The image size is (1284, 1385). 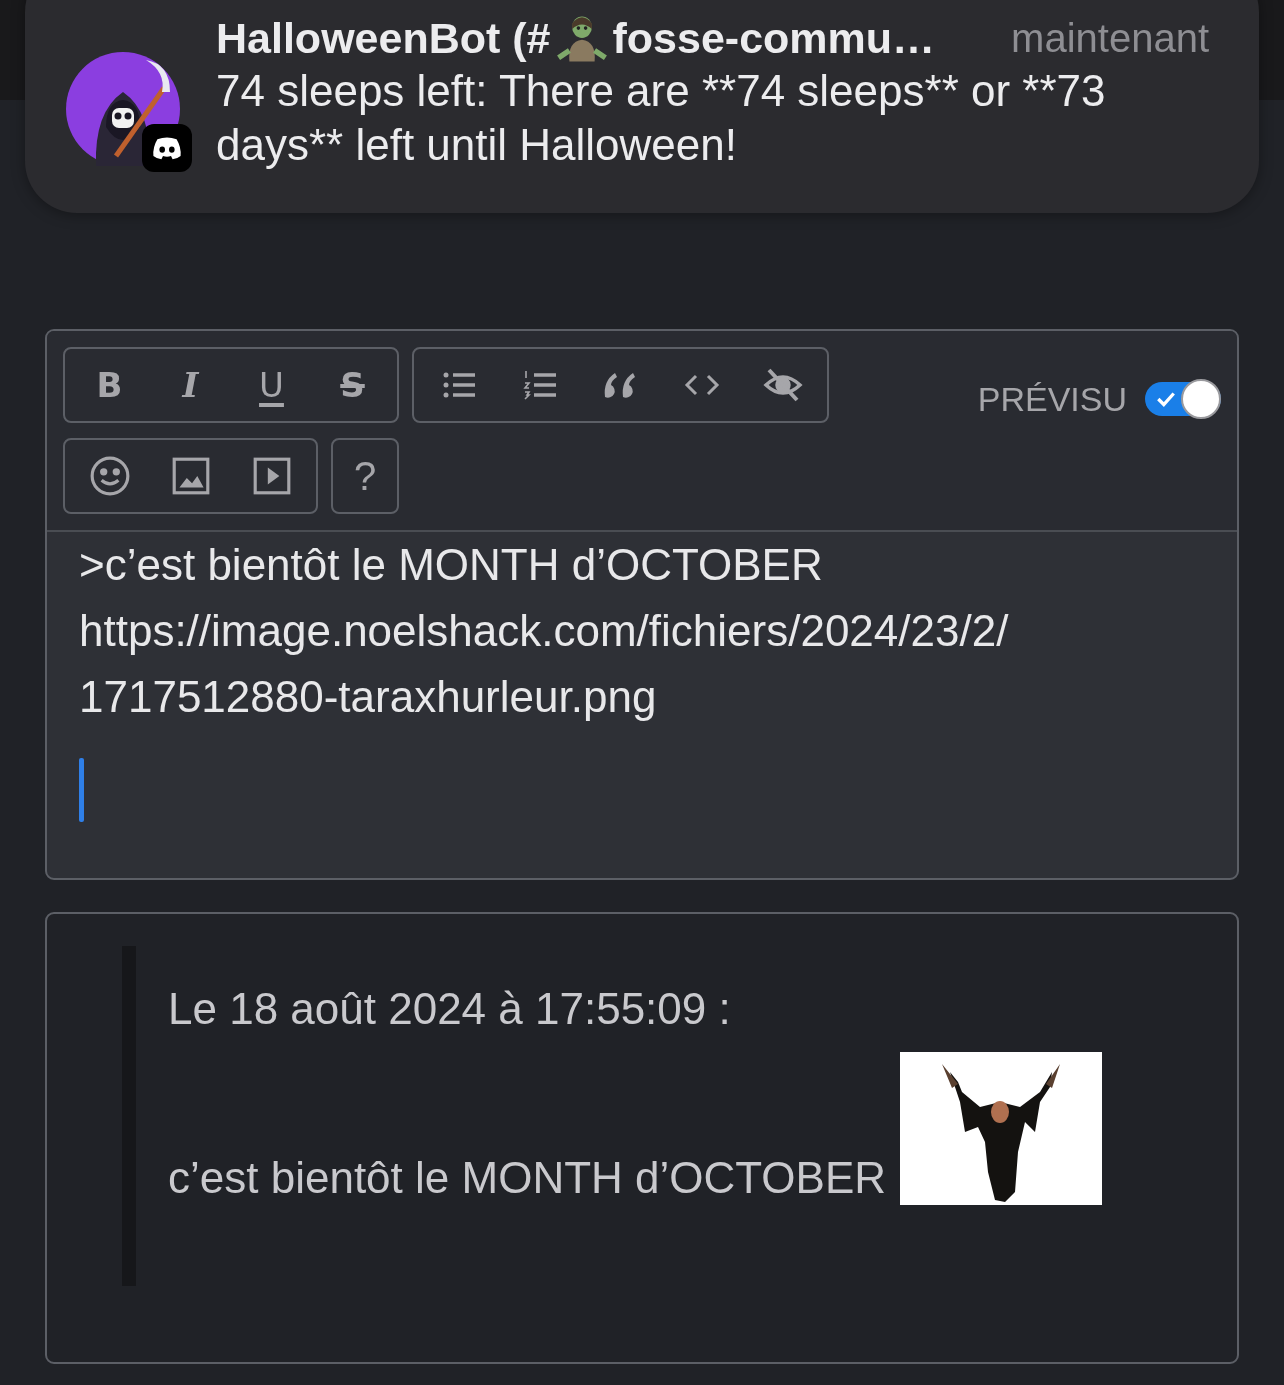 I want to click on preview-label: PRÉVISU, so click(x=1052, y=399).